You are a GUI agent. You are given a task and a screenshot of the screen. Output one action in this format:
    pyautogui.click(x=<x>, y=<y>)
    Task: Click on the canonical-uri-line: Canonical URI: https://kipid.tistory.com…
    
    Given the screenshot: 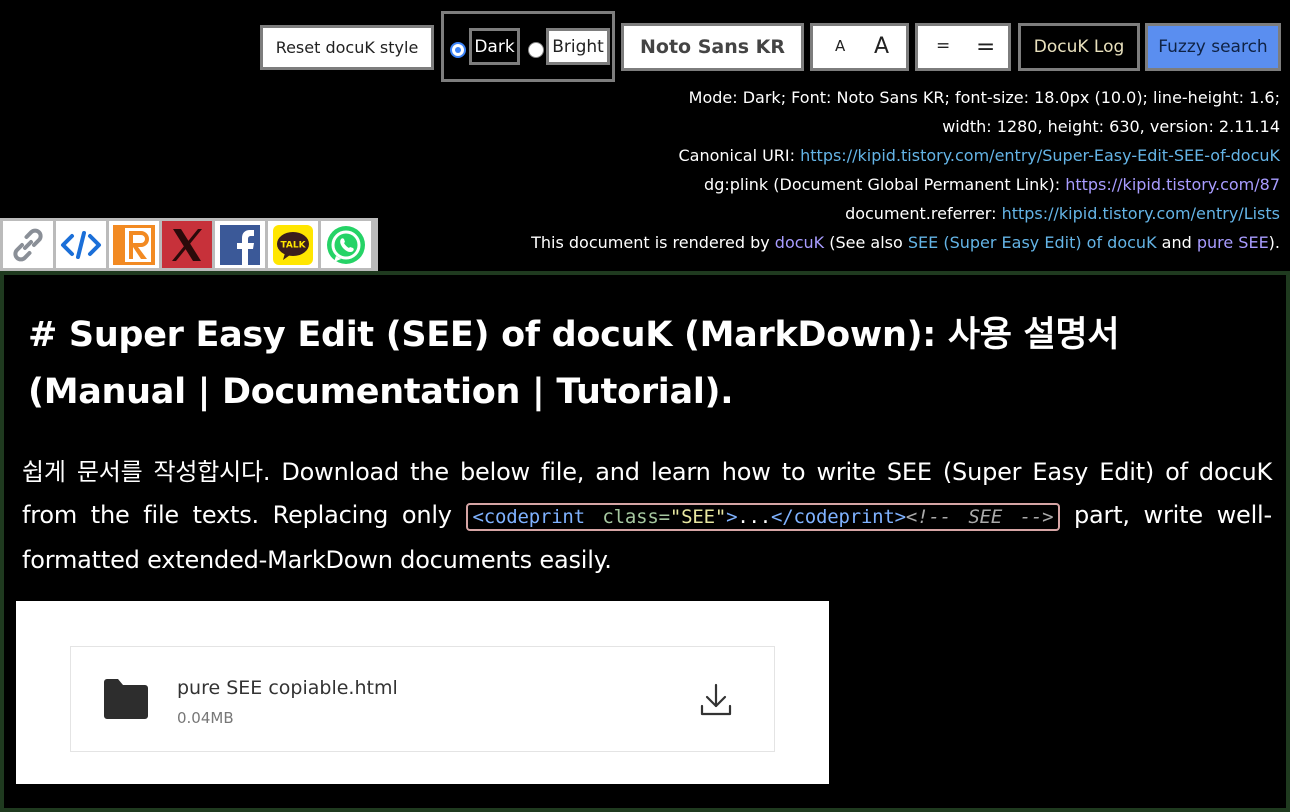 What is the action you would take?
    pyautogui.click(x=979, y=155)
    